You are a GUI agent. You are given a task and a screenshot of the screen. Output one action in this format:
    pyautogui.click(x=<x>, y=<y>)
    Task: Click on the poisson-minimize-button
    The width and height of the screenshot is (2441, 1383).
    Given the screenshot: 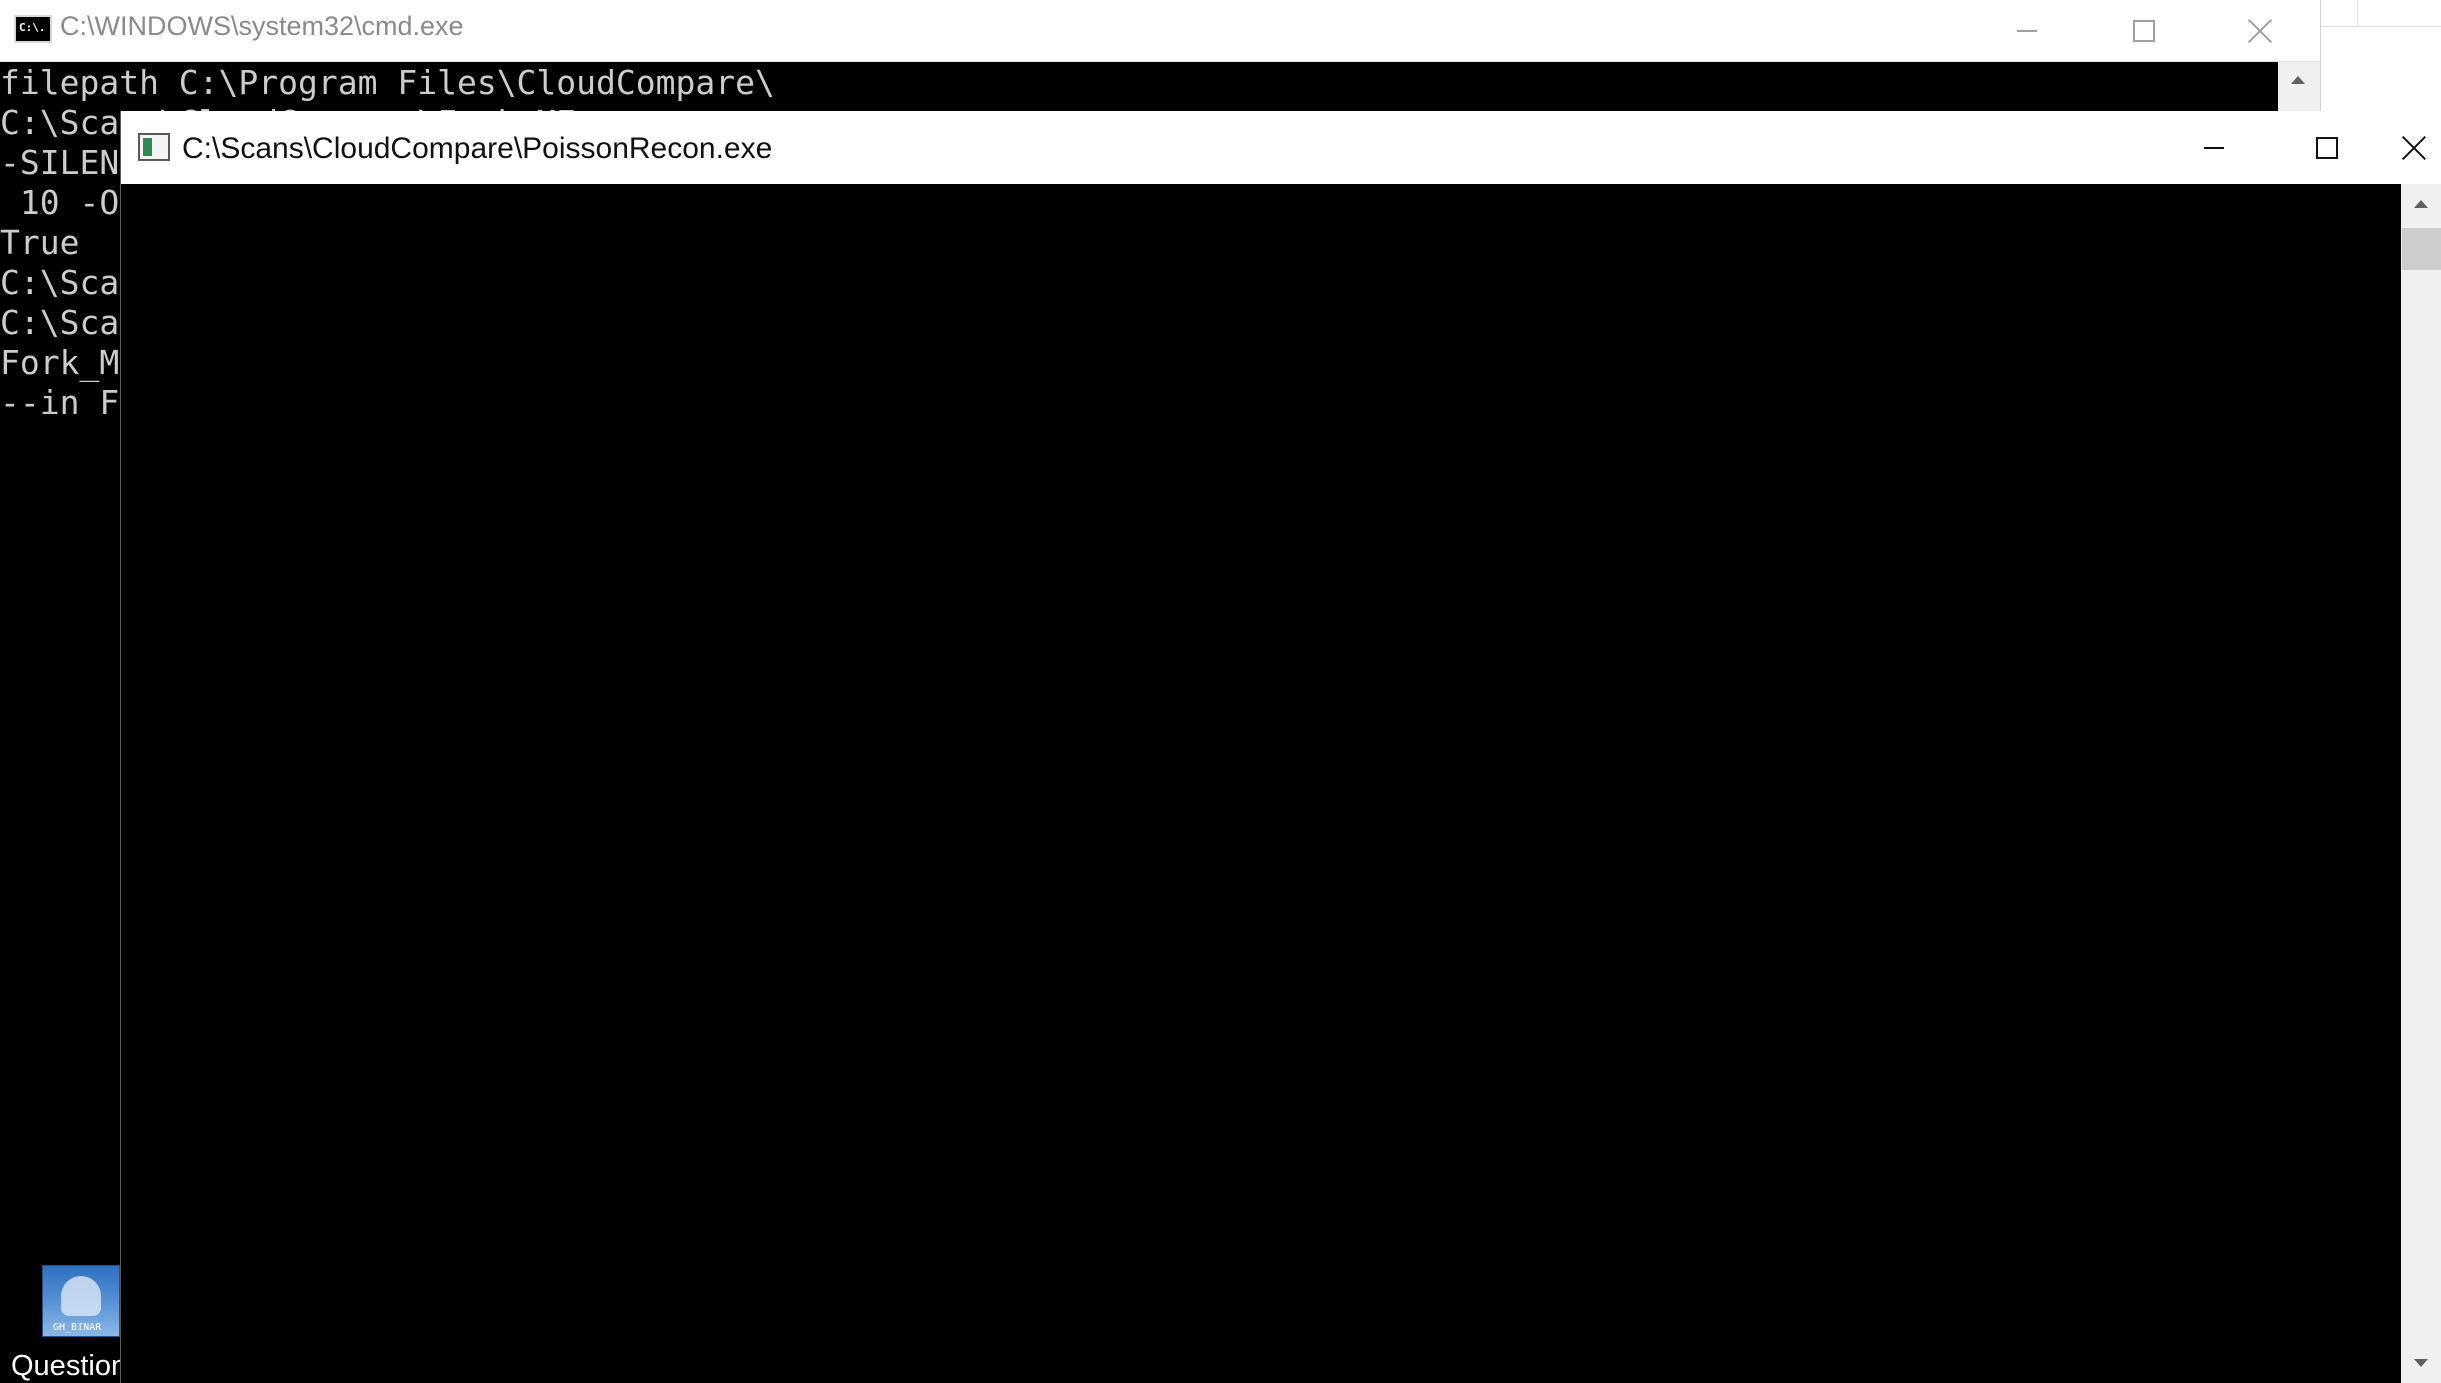 What is the action you would take?
    pyautogui.click(x=2214, y=147)
    